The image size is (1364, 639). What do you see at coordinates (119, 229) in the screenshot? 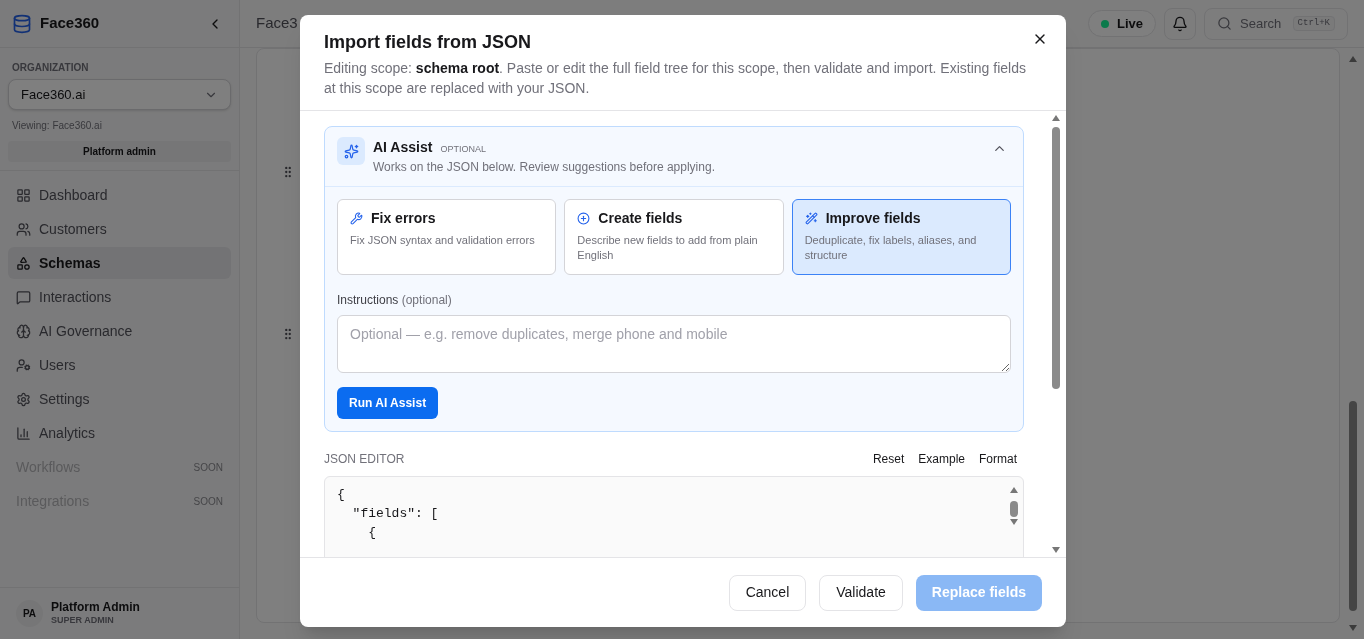
I see `nav-item: Customers` at bounding box center [119, 229].